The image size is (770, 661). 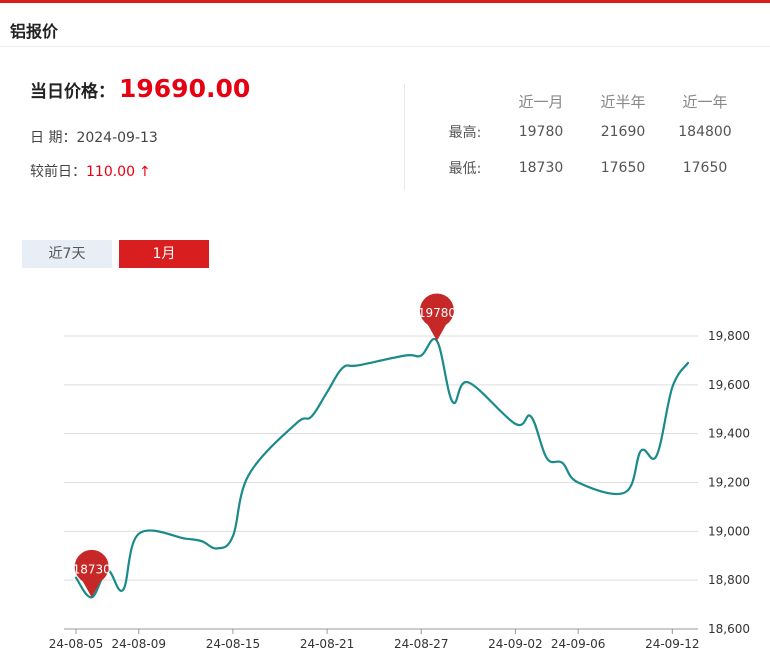 I want to click on x-tick-label: 24-08-05, so click(x=76, y=644).